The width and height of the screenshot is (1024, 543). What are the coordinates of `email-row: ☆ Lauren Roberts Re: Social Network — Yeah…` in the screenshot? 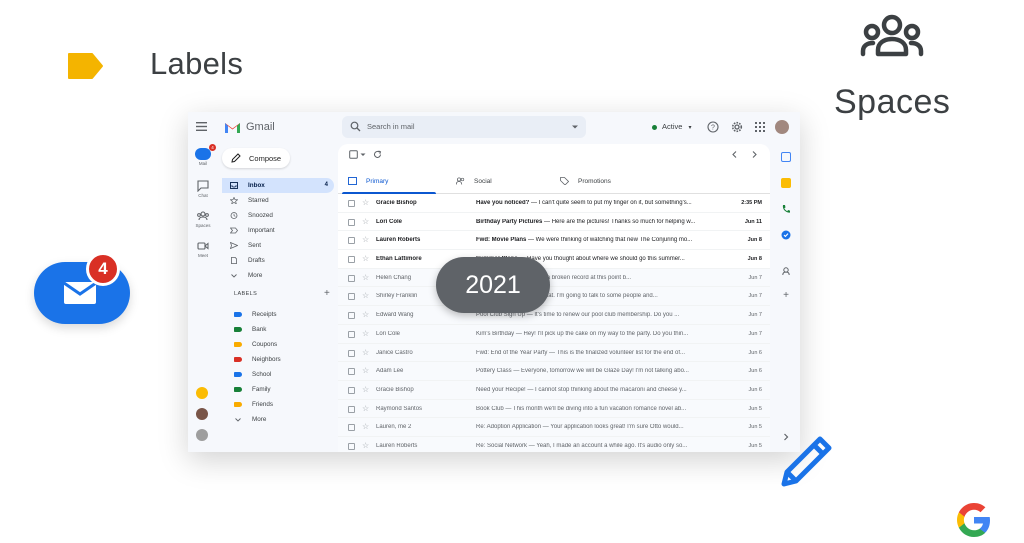 It's located at (554, 444).